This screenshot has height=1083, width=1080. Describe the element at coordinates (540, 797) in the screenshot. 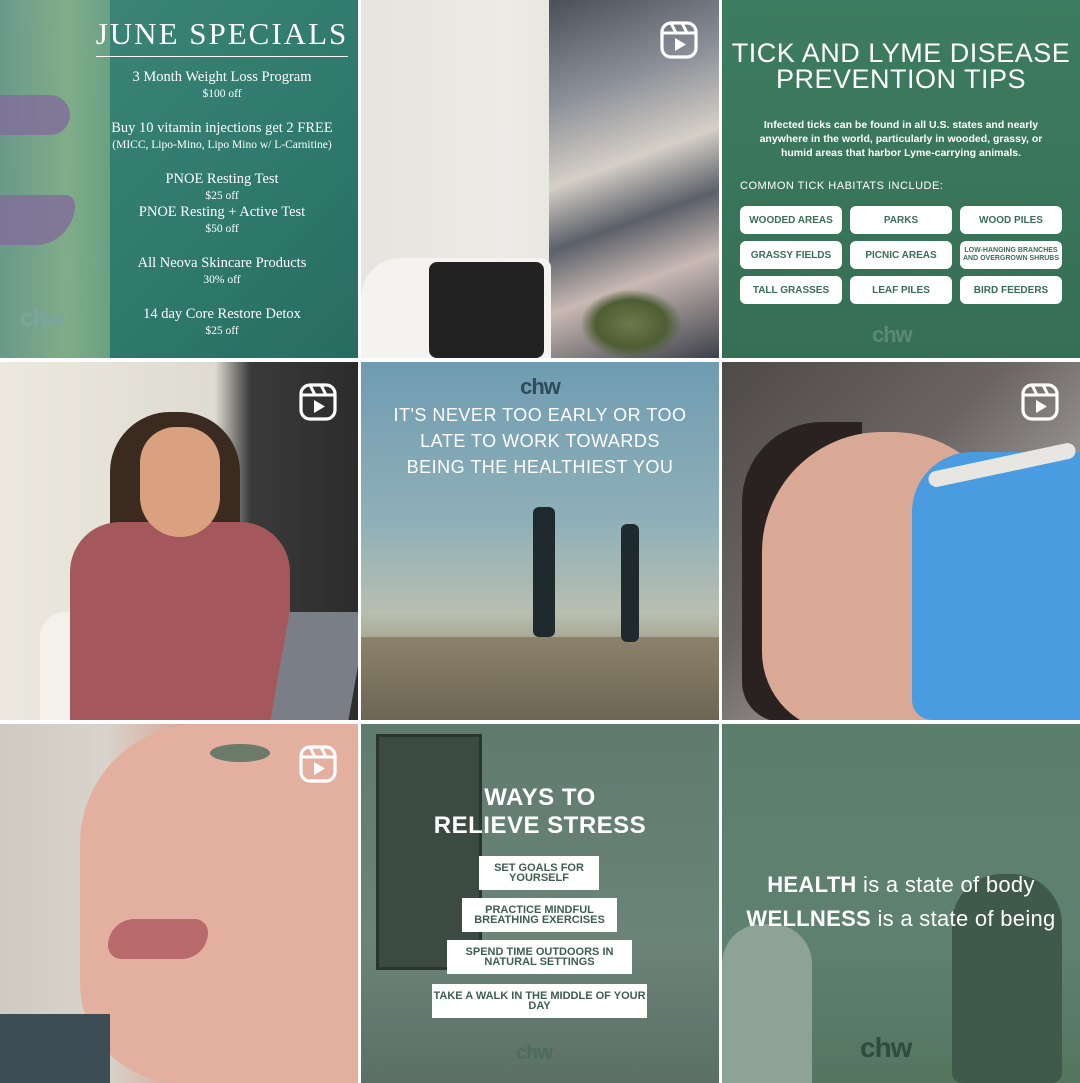

I see `stress-title-line: WAYS TO` at that location.